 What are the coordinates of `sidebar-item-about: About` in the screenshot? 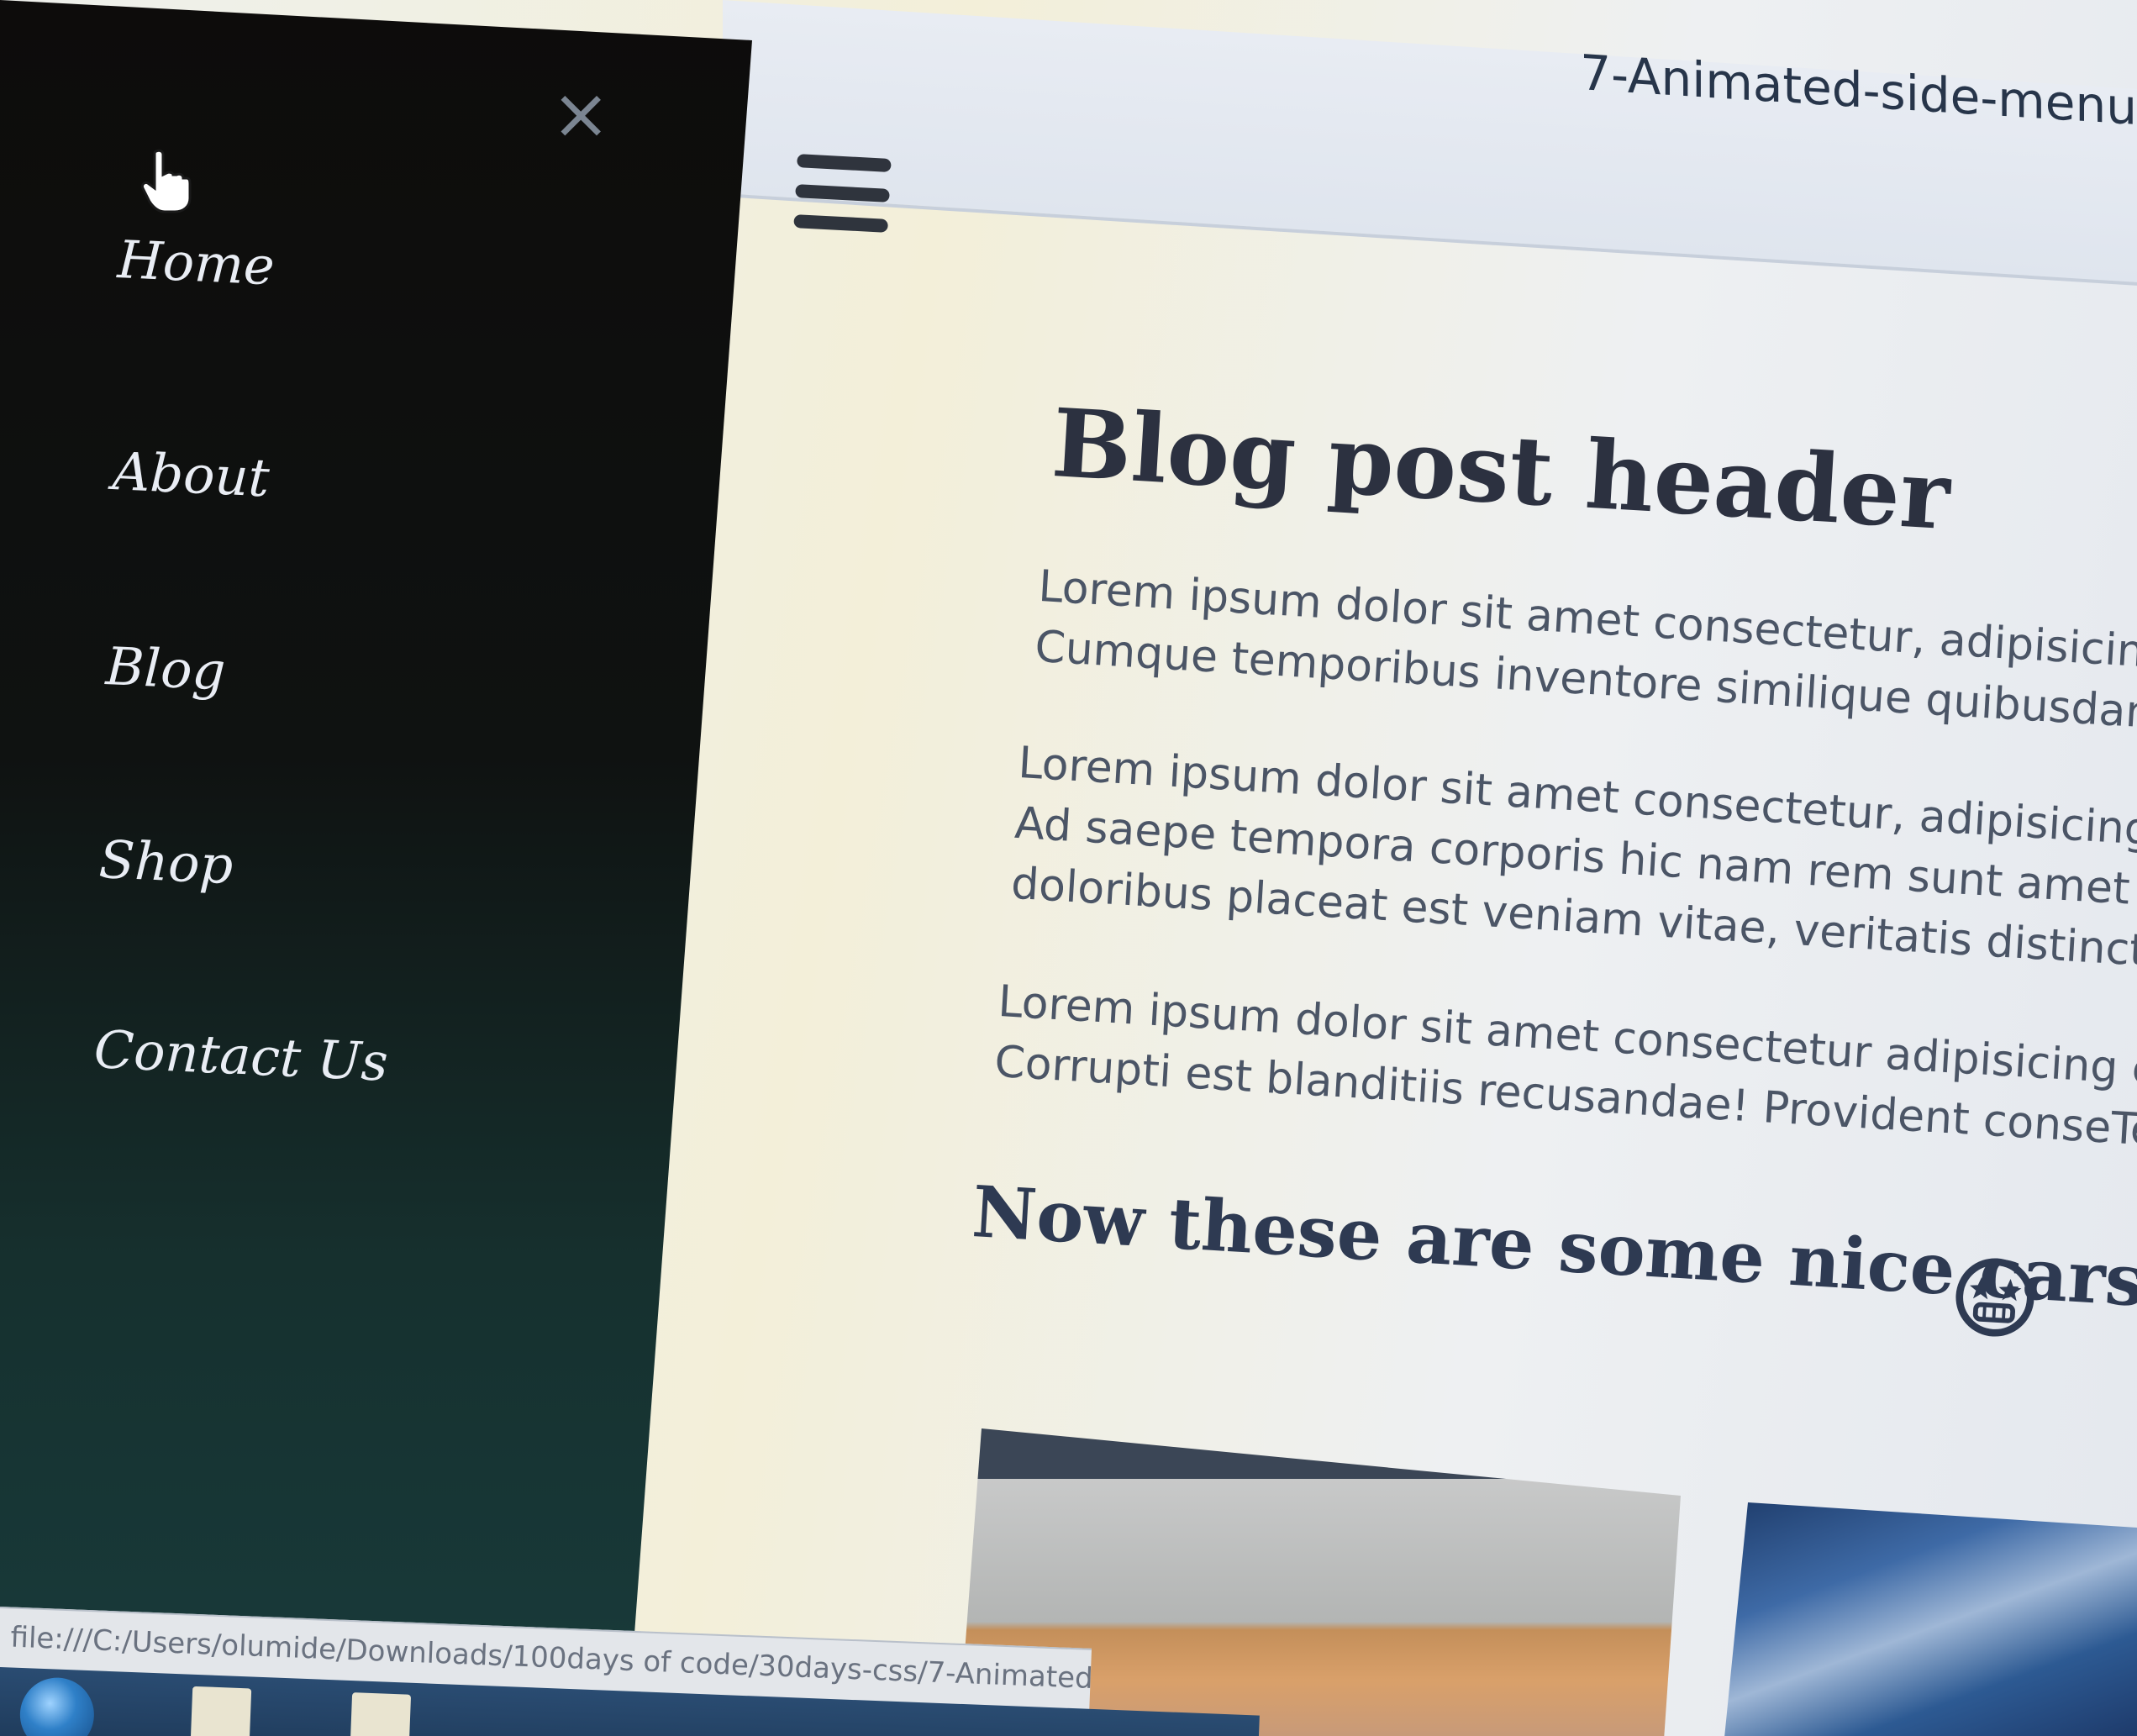 It's located at (191, 474).